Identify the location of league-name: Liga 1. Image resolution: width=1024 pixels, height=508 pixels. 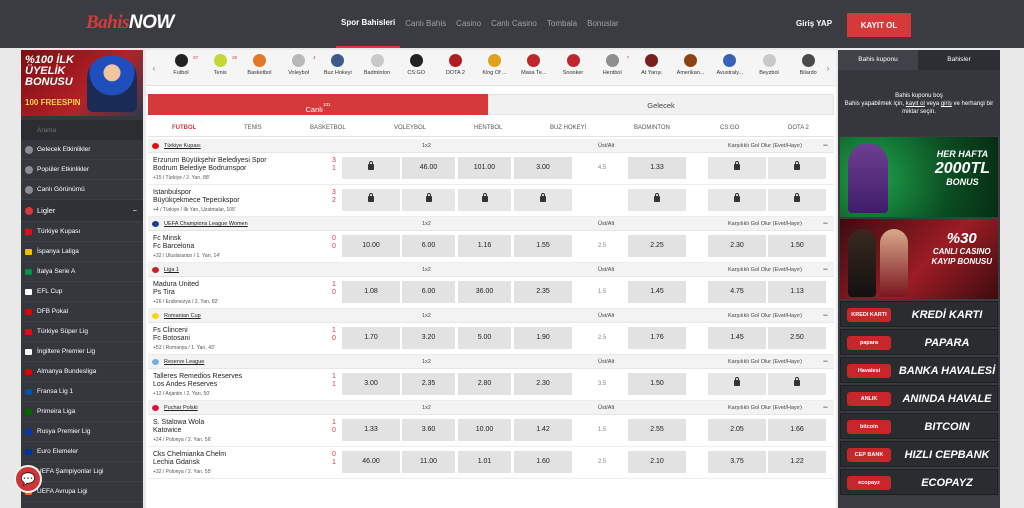
(171, 270).